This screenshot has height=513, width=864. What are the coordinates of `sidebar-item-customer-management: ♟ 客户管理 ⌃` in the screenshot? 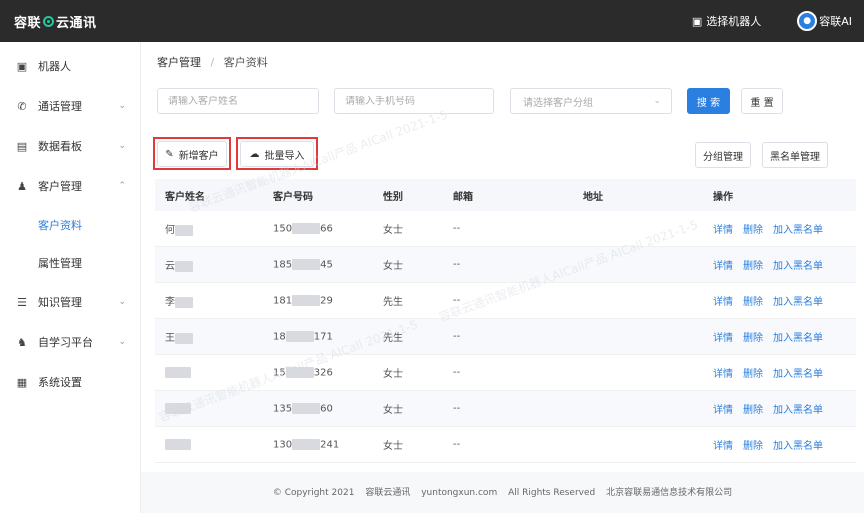 It's located at (70, 186).